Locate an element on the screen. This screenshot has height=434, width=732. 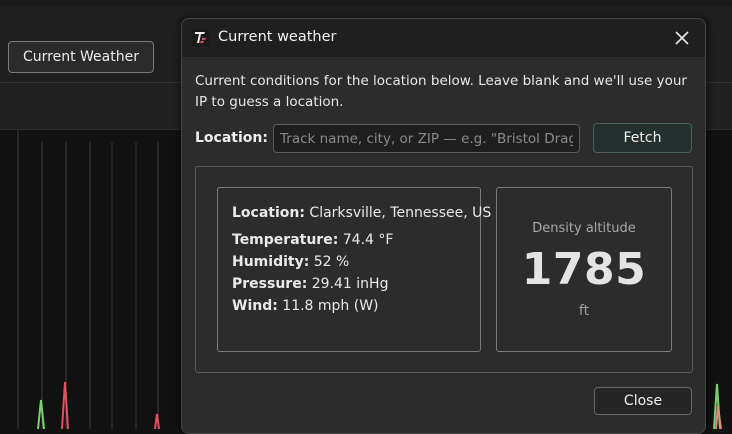
pressure-label: Pressure: is located at coordinates (270, 284).